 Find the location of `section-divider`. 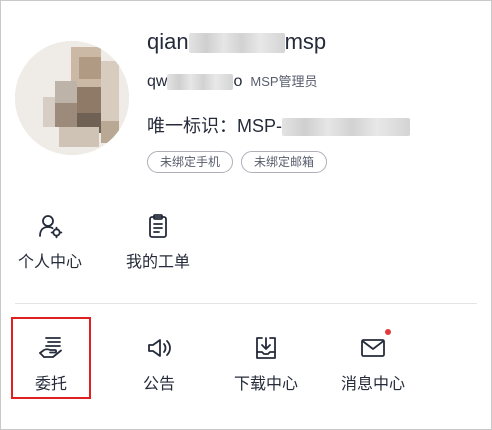

section-divider is located at coordinates (246, 303).